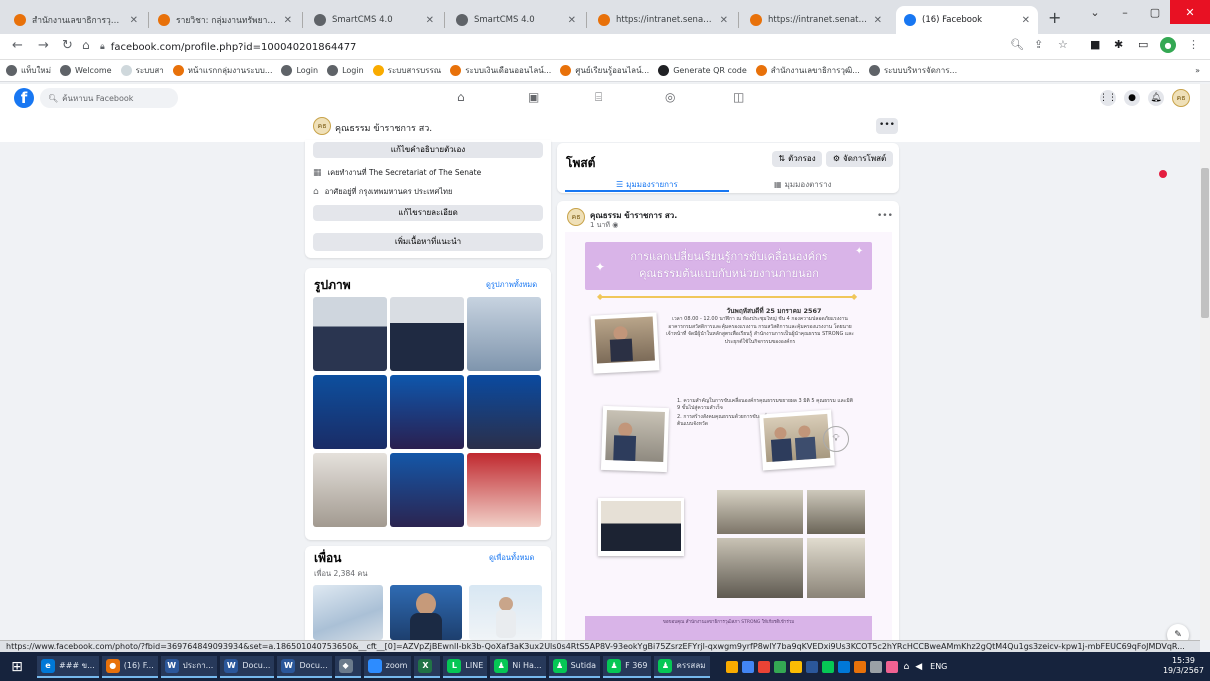 Image resolution: width=1210 pixels, height=681 pixels. Describe the element at coordinates (859, 159) in the screenshot. I see `manage-posts-button: ⚙ จัดการโพสต์` at that location.